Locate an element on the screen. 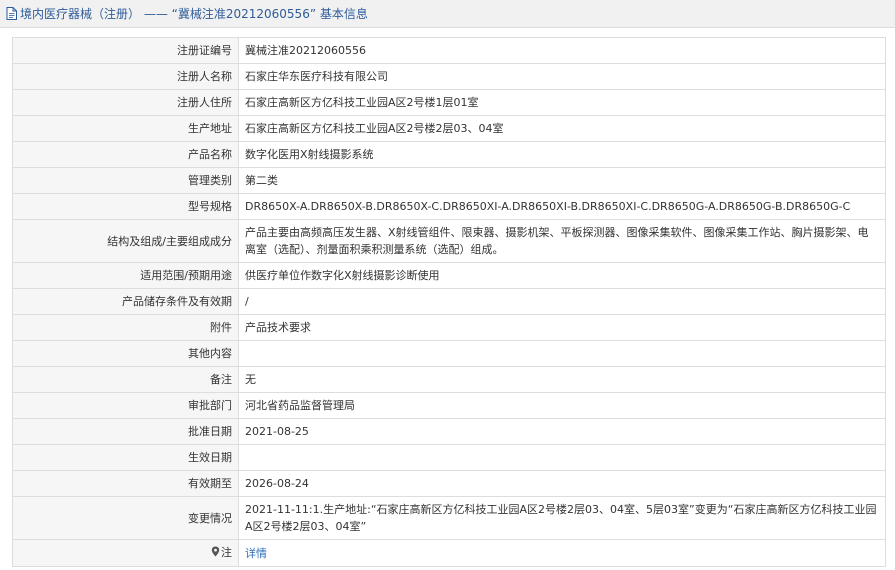  table-row: 注册人住所 石家庄高新区方亿科技工业园A区2号楼1层01室 is located at coordinates (449, 102).